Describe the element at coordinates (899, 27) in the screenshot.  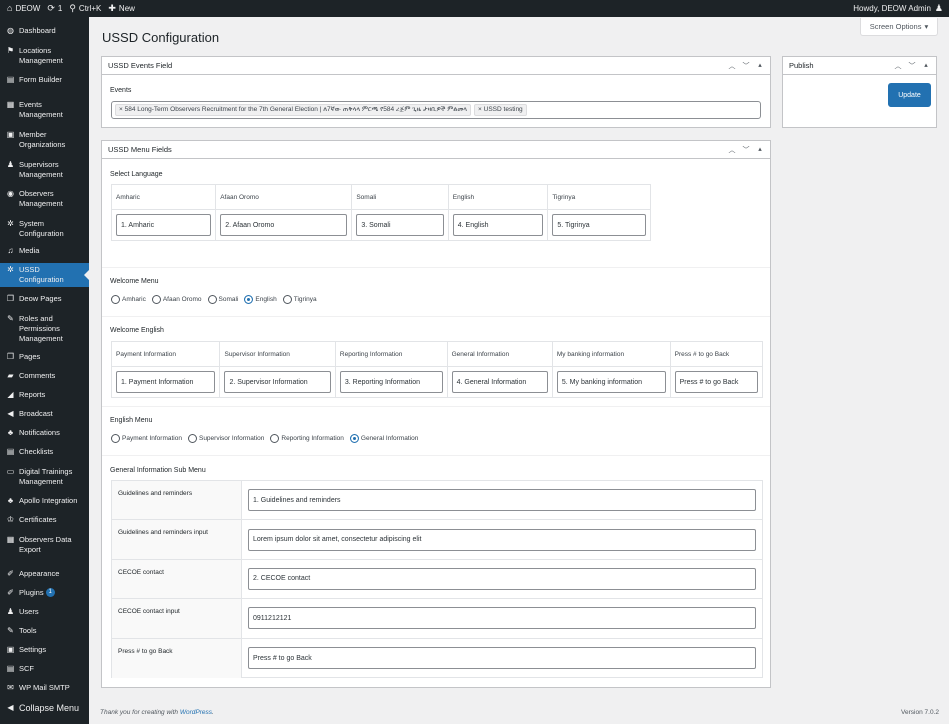
I see `screen-options-button: Screen Options ▾` at that location.